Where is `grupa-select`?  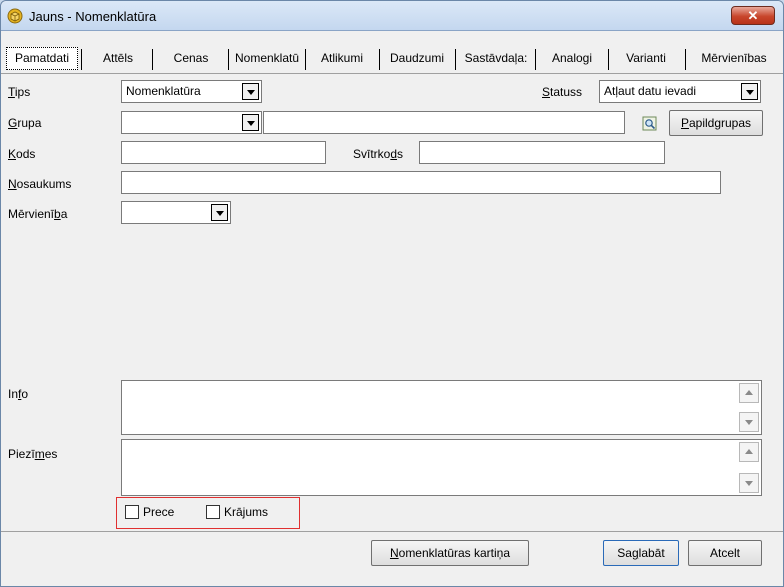
grupa-select is located at coordinates (191, 122).